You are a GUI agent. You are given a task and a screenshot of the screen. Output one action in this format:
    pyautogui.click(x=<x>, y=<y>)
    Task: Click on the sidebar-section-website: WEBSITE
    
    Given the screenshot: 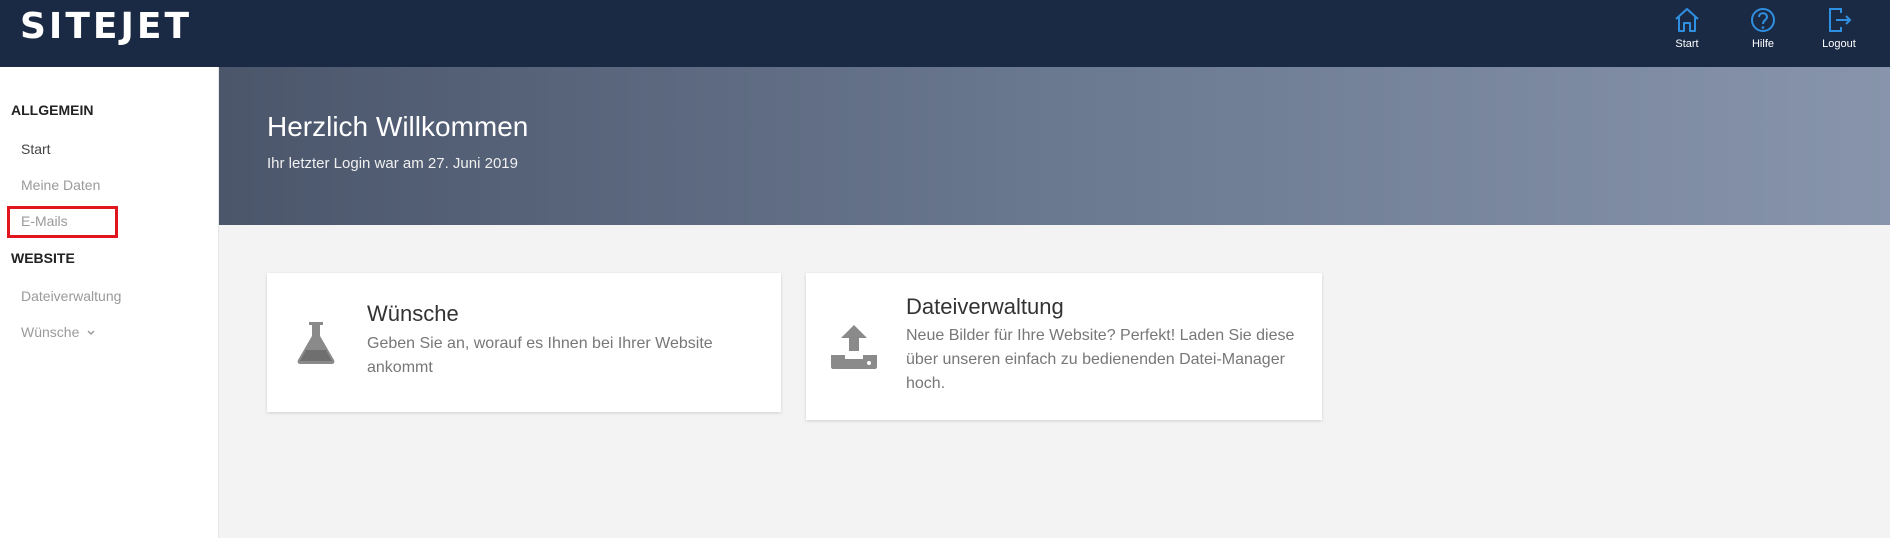 What is the action you would take?
    pyautogui.click(x=43, y=258)
    